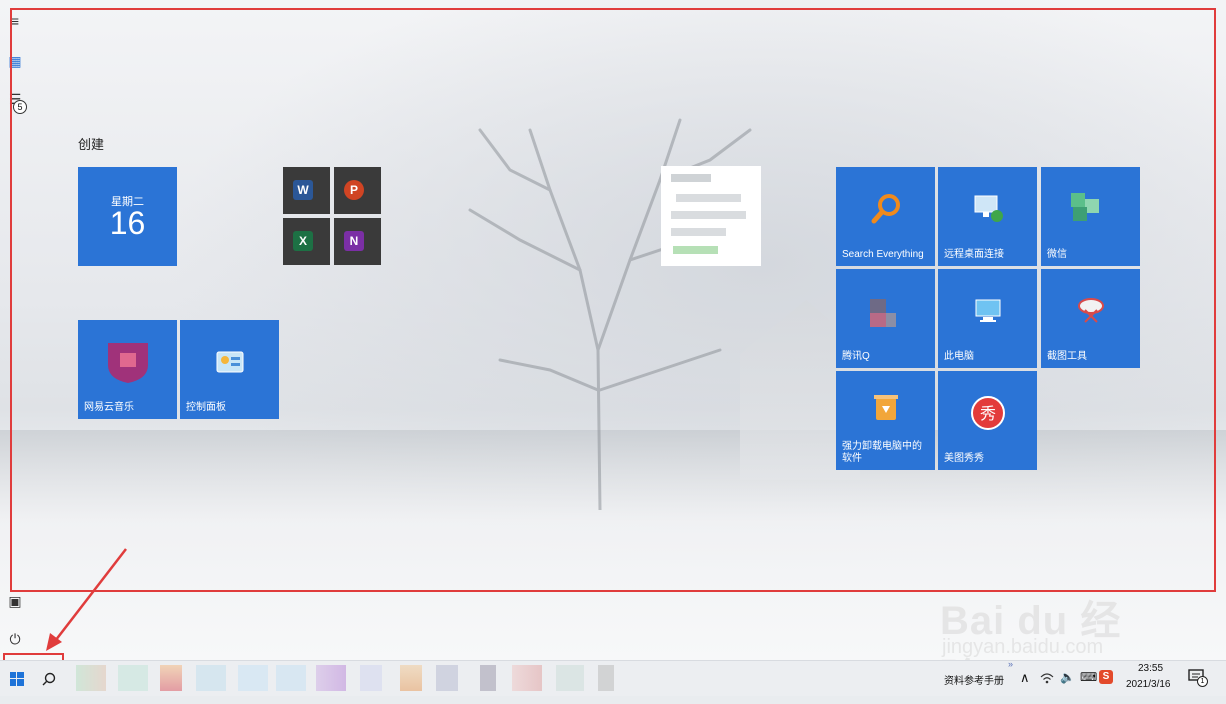 The height and width of the screenshot is (704, 1226). I want to click on onenote-tile: N, so click(357, 241).